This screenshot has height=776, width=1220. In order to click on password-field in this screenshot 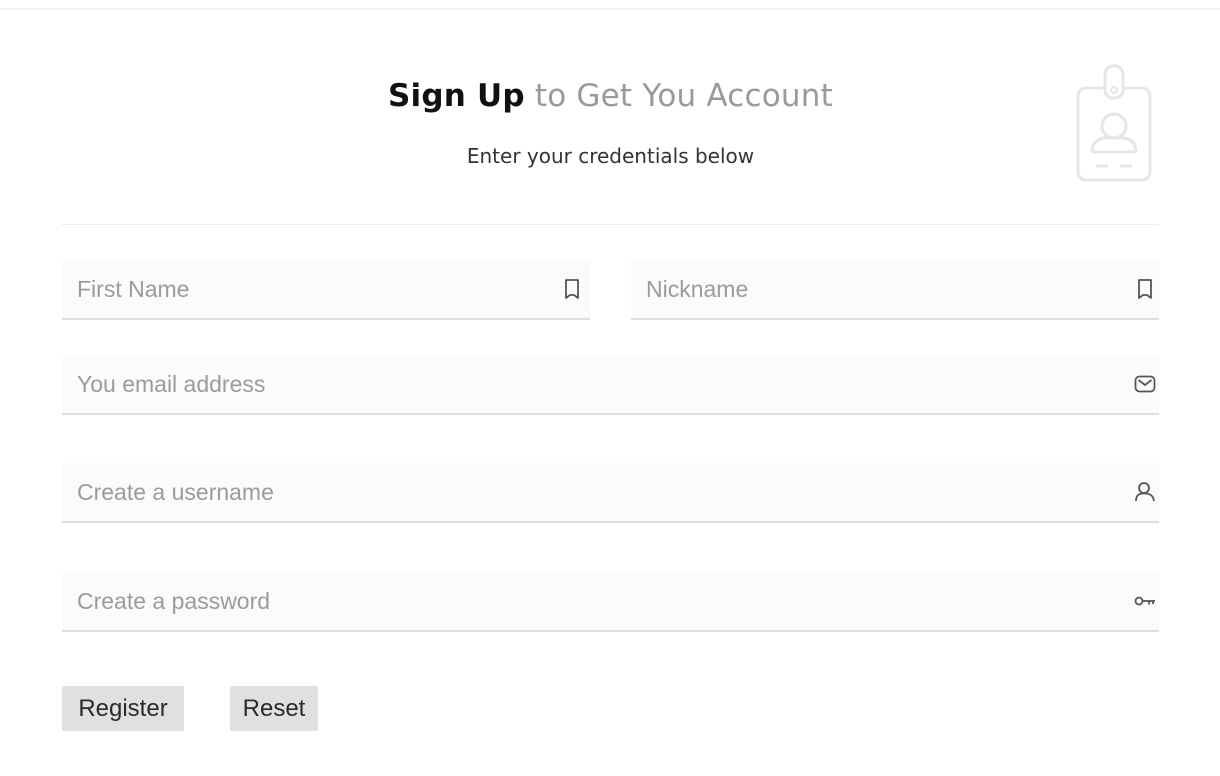, I will do `click(610, 601)`.